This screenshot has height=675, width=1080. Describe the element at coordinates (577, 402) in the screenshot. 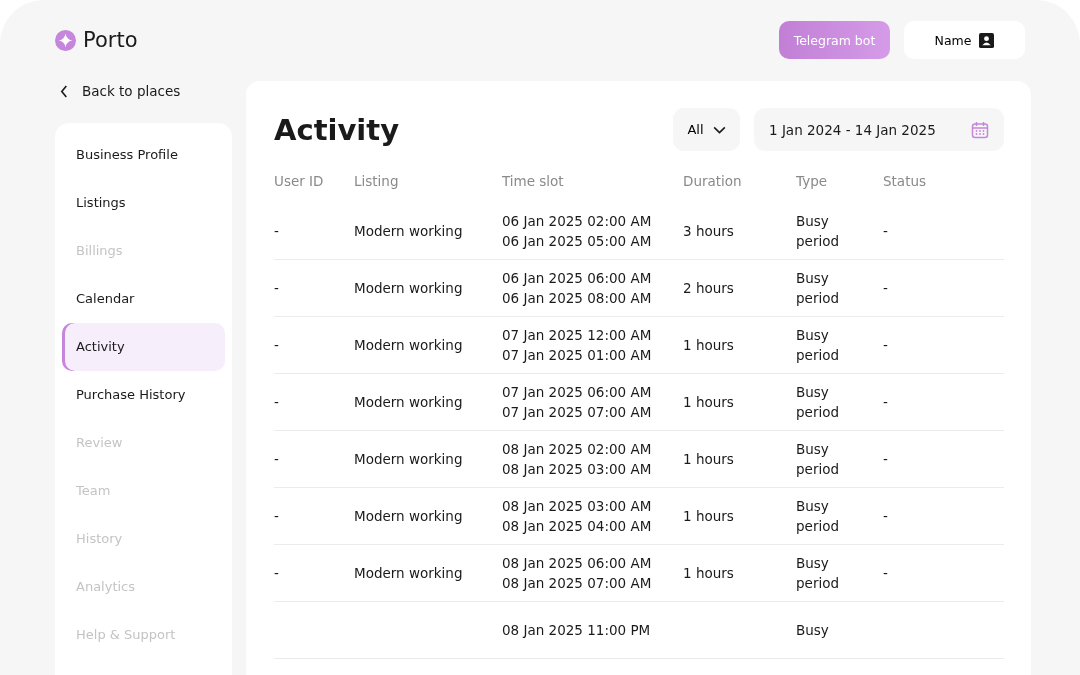

I see `time-slot-cell-text: 07 Jan 2025 06:00 AM 07 Jan 2025 07:00 AM` at that location.